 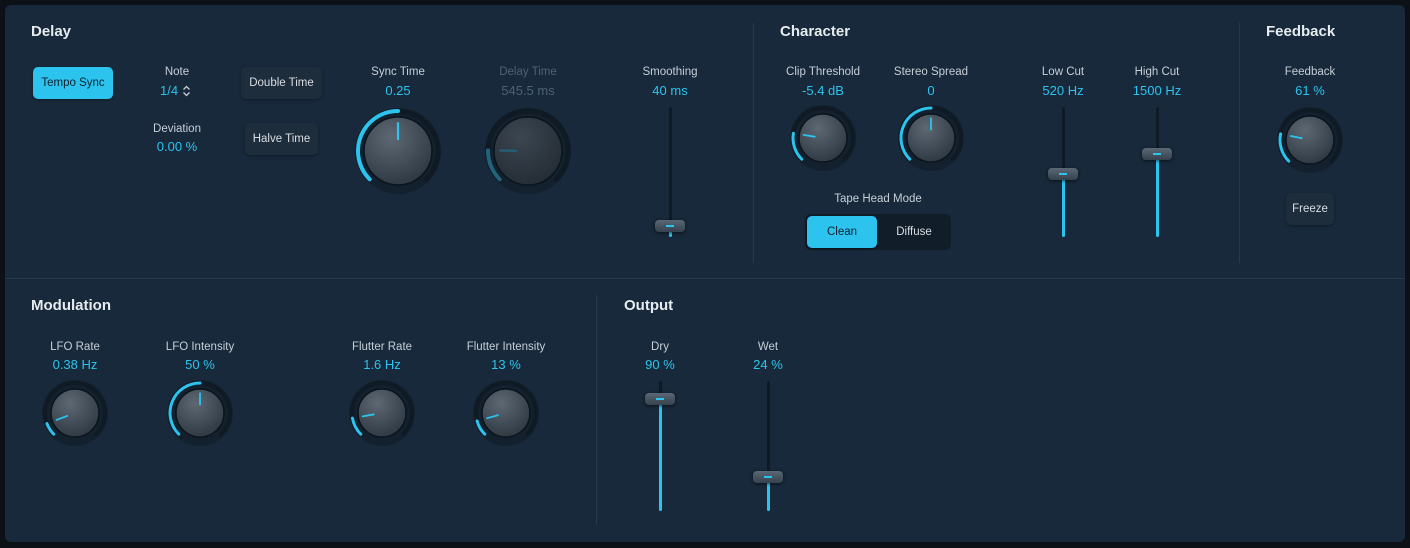 What do you see at coordinates (1157, 90) in the screenshot?
I see `high-cut-value: 1500 Hz` at bounding box center [1157, 90].